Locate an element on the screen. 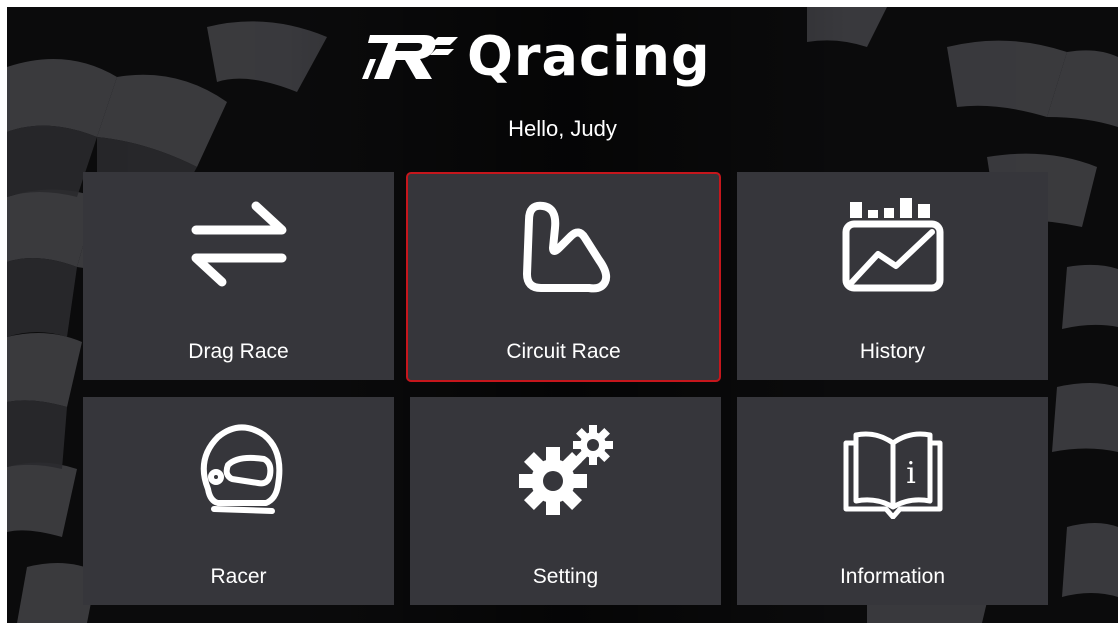  circuit-race-tile: Circuit Race is located at coordinates (563, 277).